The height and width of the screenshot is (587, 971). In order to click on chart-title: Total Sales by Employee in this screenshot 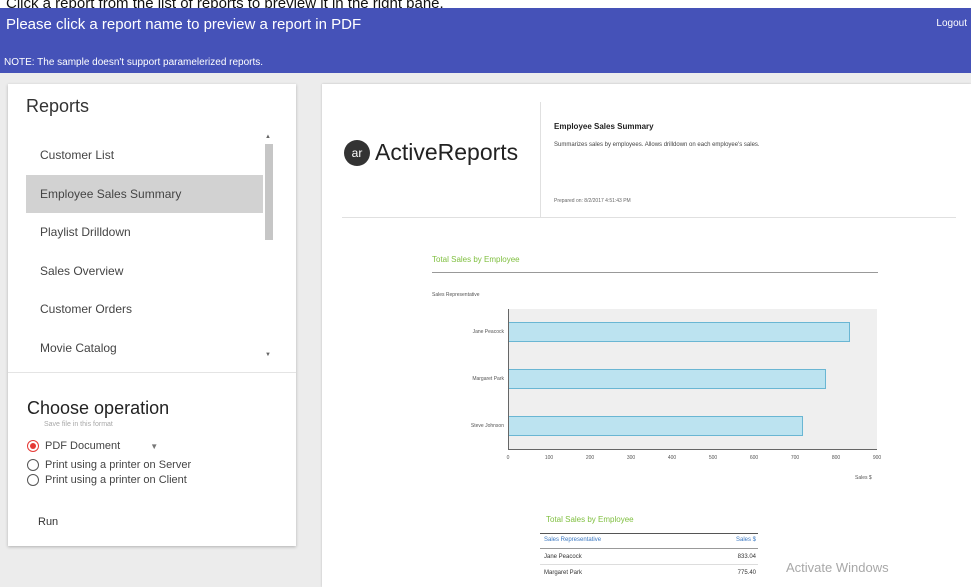, I will do `click(476, 259)`.